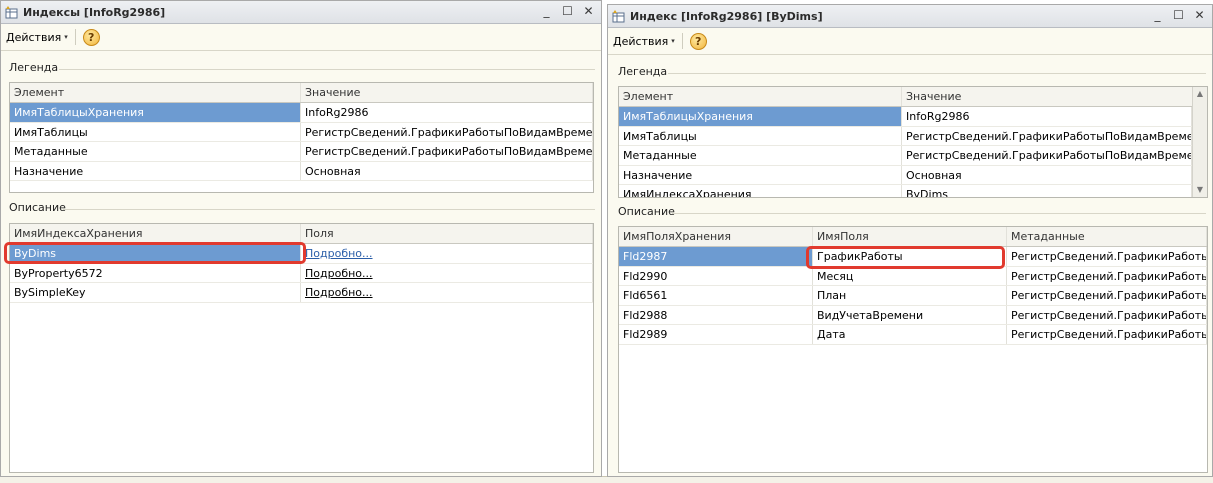 This screenshot has width=1213, height=483. What do you see at coordinates (301, 12) in the screenshot?
I see `window-titlebar: Индексы [InfoRg2986] _ ☐ ✕` at bounding box center [301, 12].